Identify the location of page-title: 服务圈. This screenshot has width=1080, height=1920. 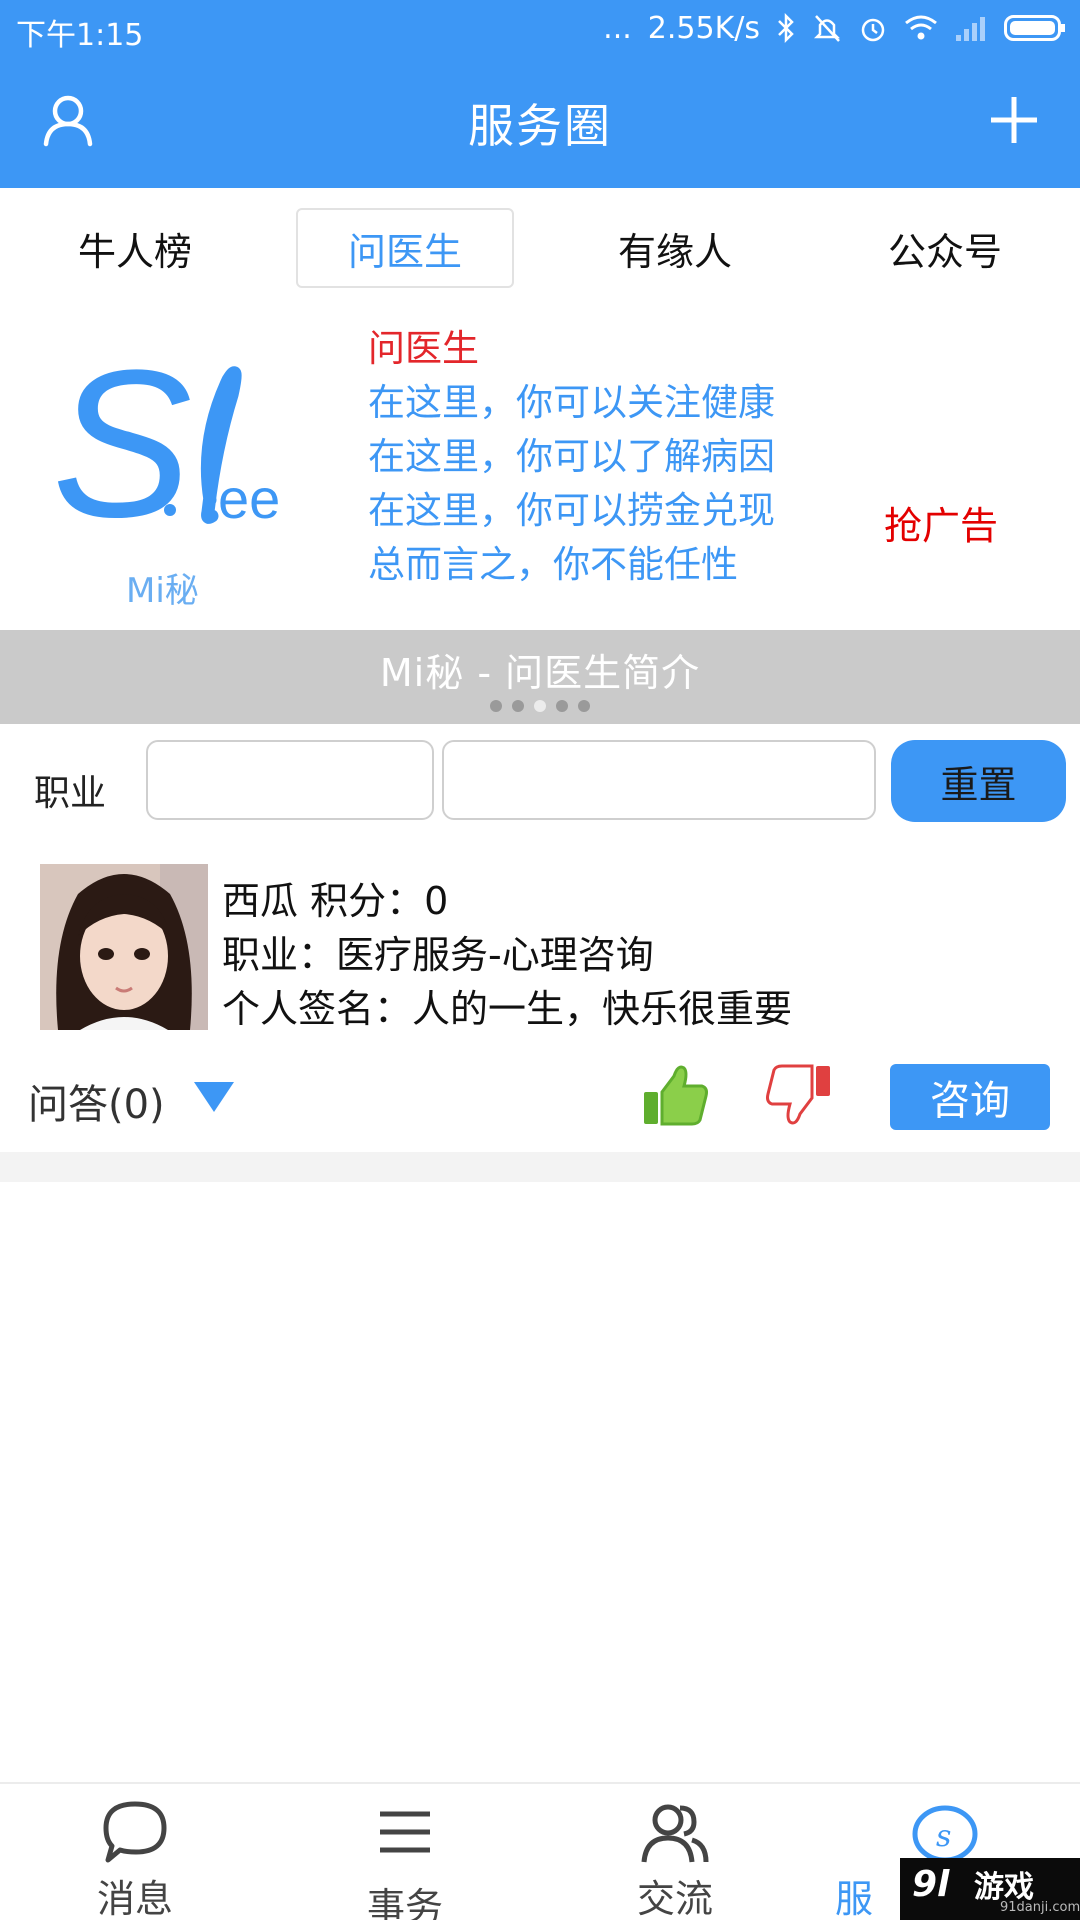
(540, 126).